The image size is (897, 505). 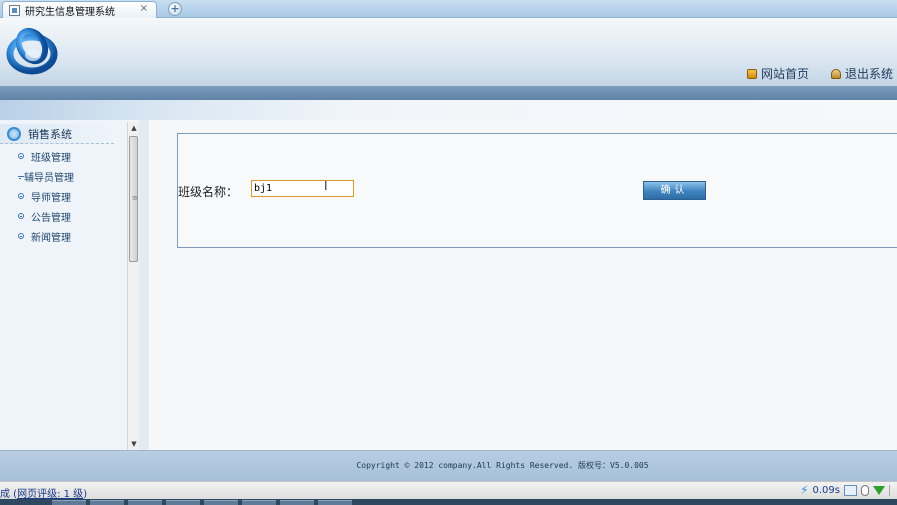 I want to click on logout-link: 退出系统, so click(x=861, y=73).